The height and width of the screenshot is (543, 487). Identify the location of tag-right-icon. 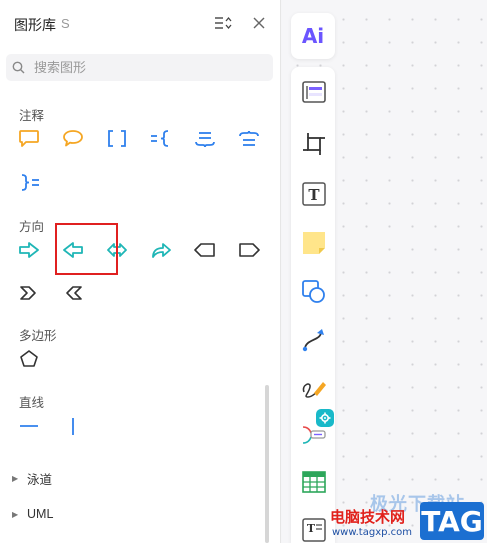
(249, 250).